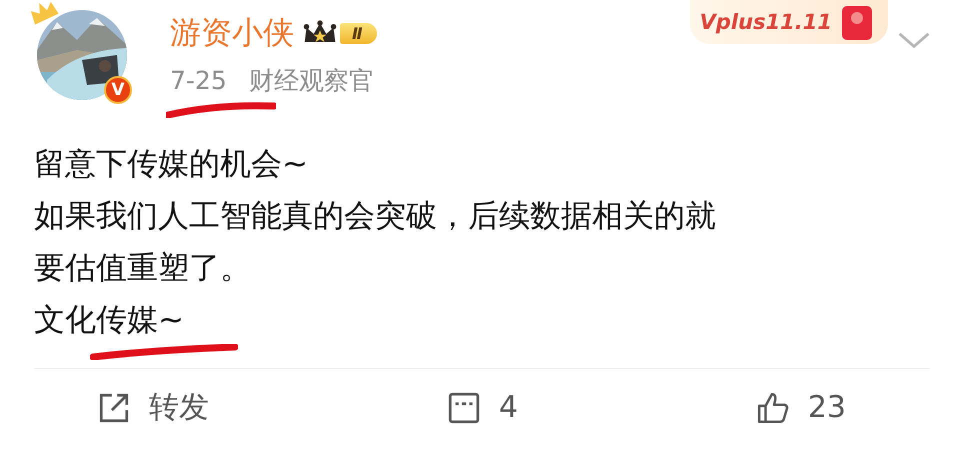  What do you see at coordinates (311, 81) in the screenshot?
I see `author-title: 财经观察官` at bounding box center [311, 81].